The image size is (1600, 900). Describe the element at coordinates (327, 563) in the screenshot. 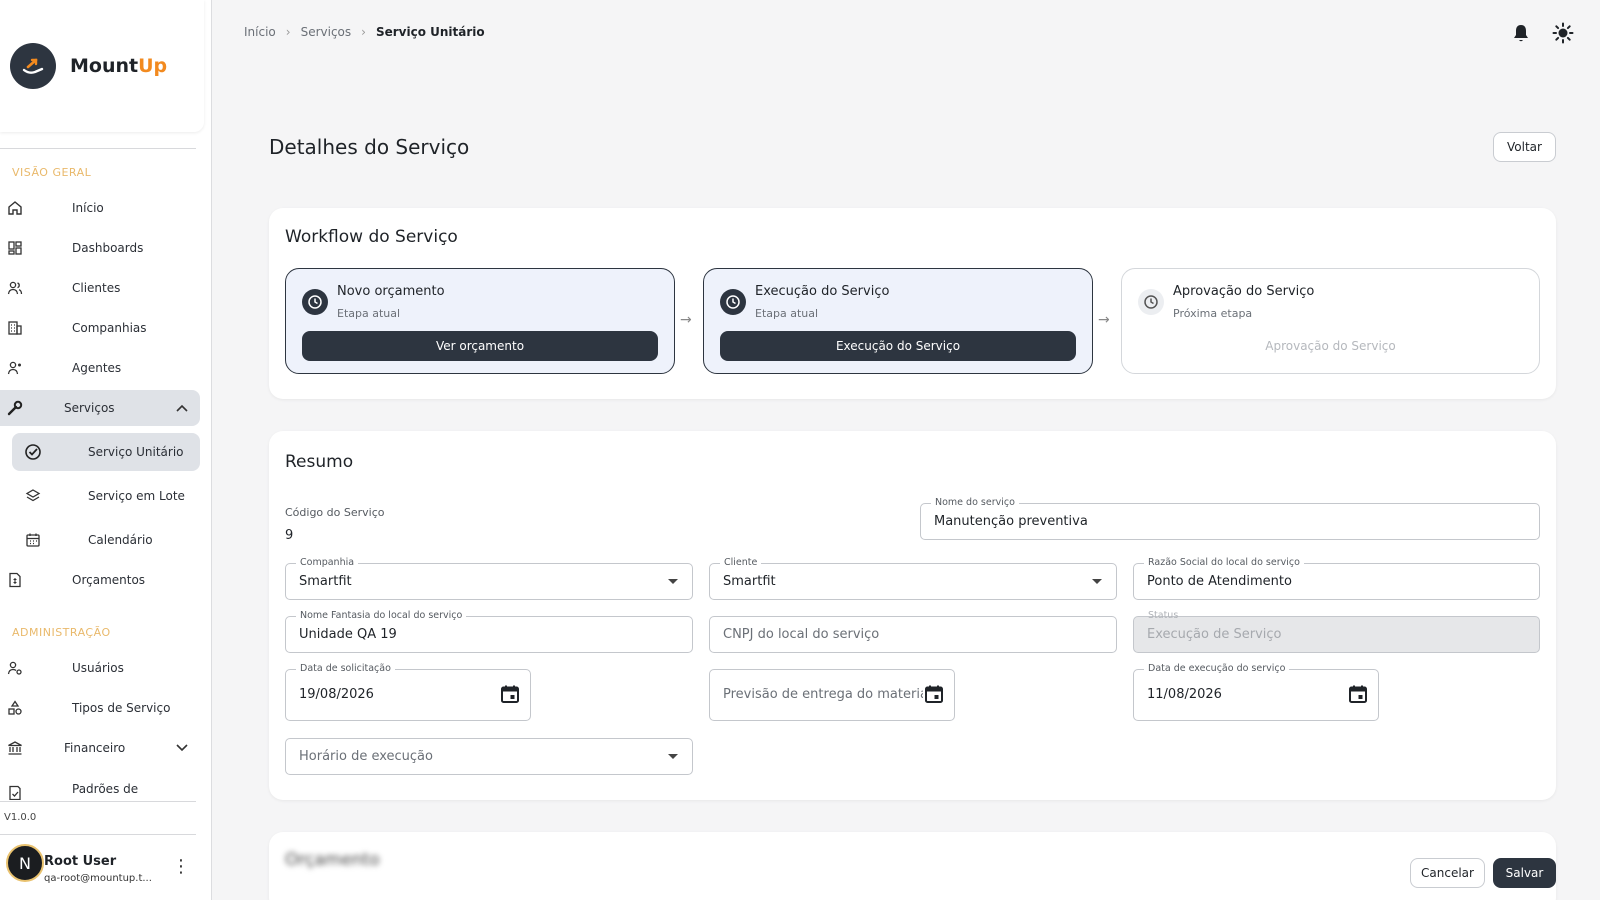

I see `field-label: Companhia` at that location.